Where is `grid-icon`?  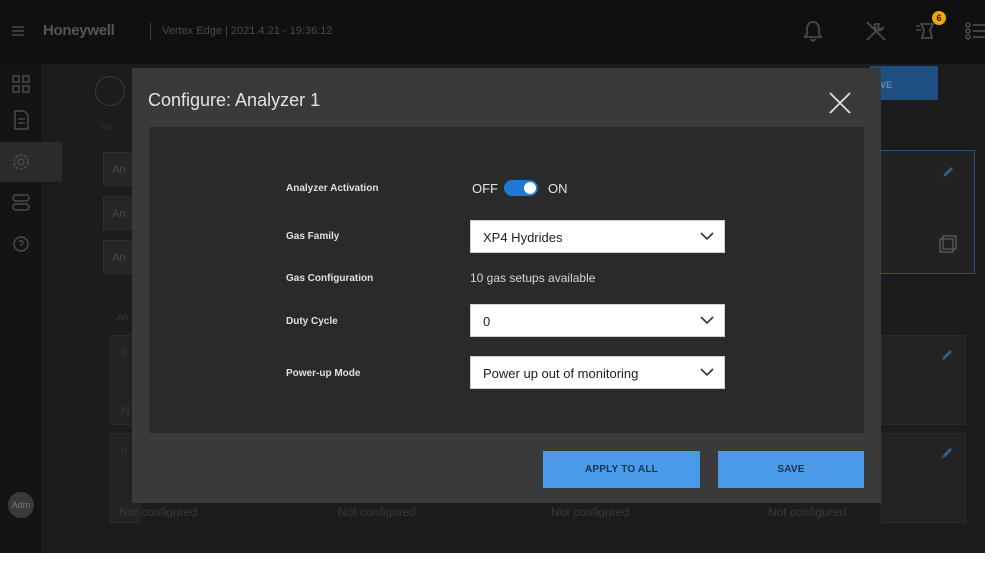 grid-icon is located at coordinates (21, 84).